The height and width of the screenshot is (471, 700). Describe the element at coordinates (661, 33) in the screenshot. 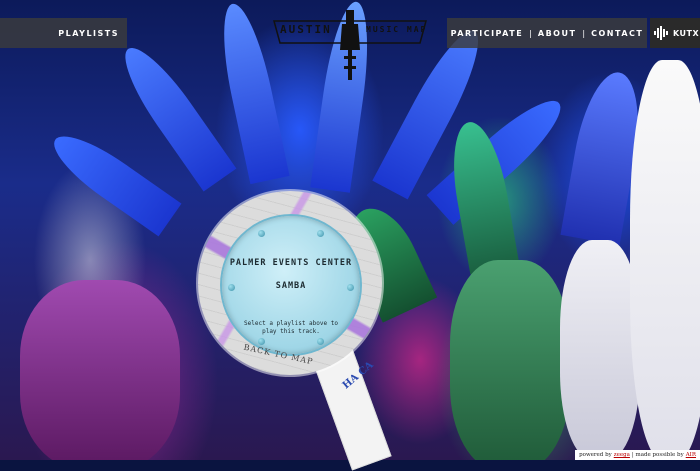

I see `soundwave-icon` at that location.